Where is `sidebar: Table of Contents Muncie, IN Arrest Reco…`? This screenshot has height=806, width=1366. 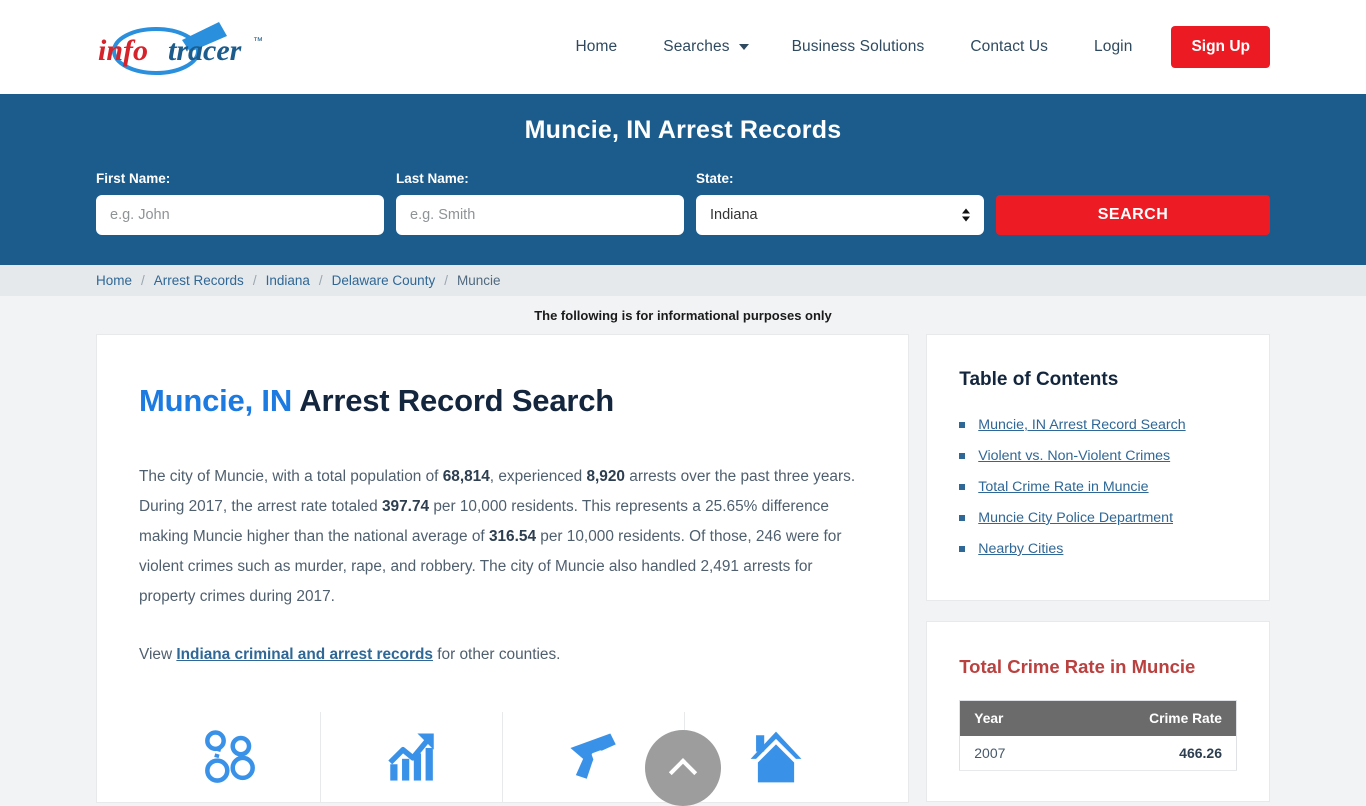
sidebar: Table of Contents Muncie, IN Arrest Reco… is located at coordinates (1098, 568).